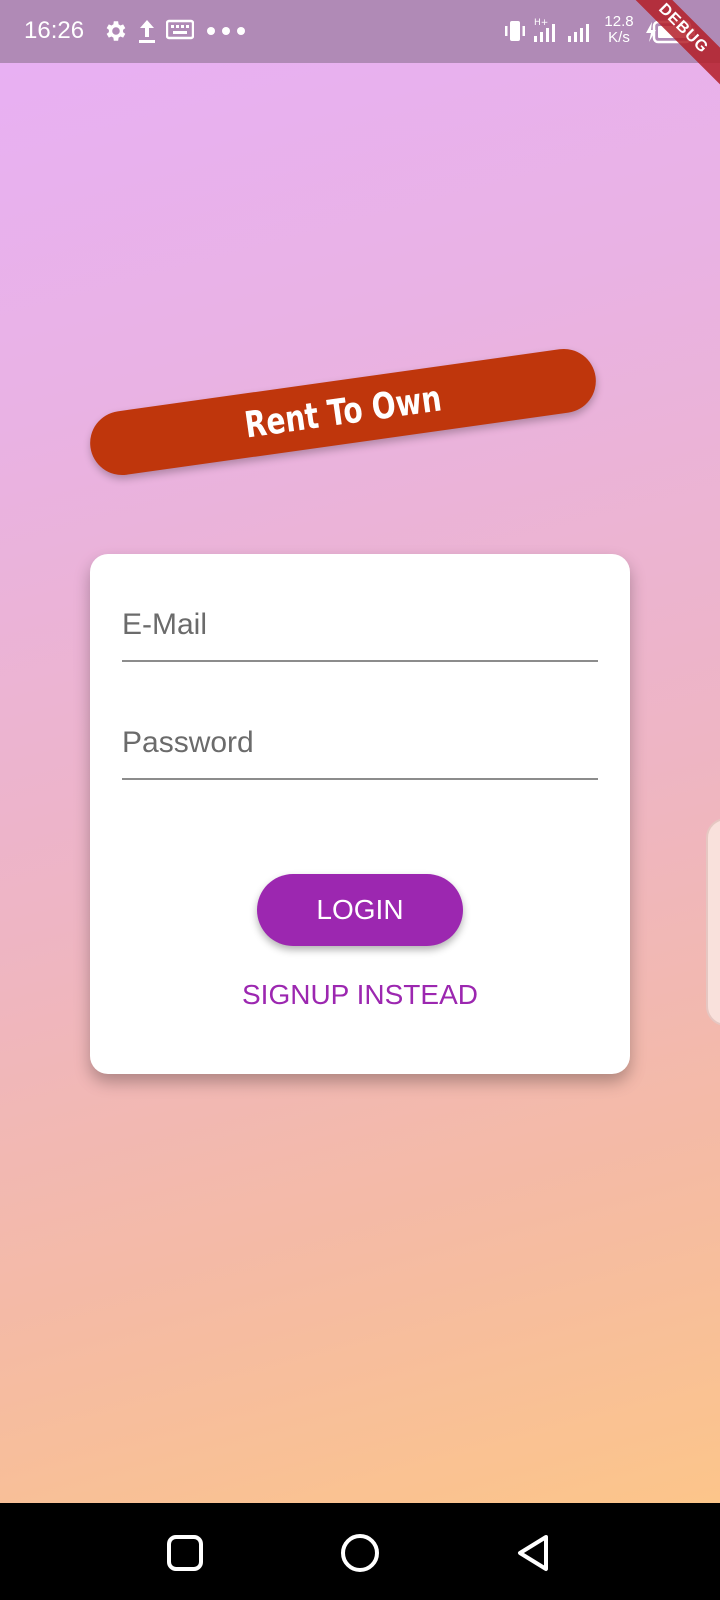 This screenshot has width=720, height=1600. What do you see at coordinates (544, 30) in the screenshot?
I see `signal-h-plus-icon: H+` at bounding box center [544, 30].